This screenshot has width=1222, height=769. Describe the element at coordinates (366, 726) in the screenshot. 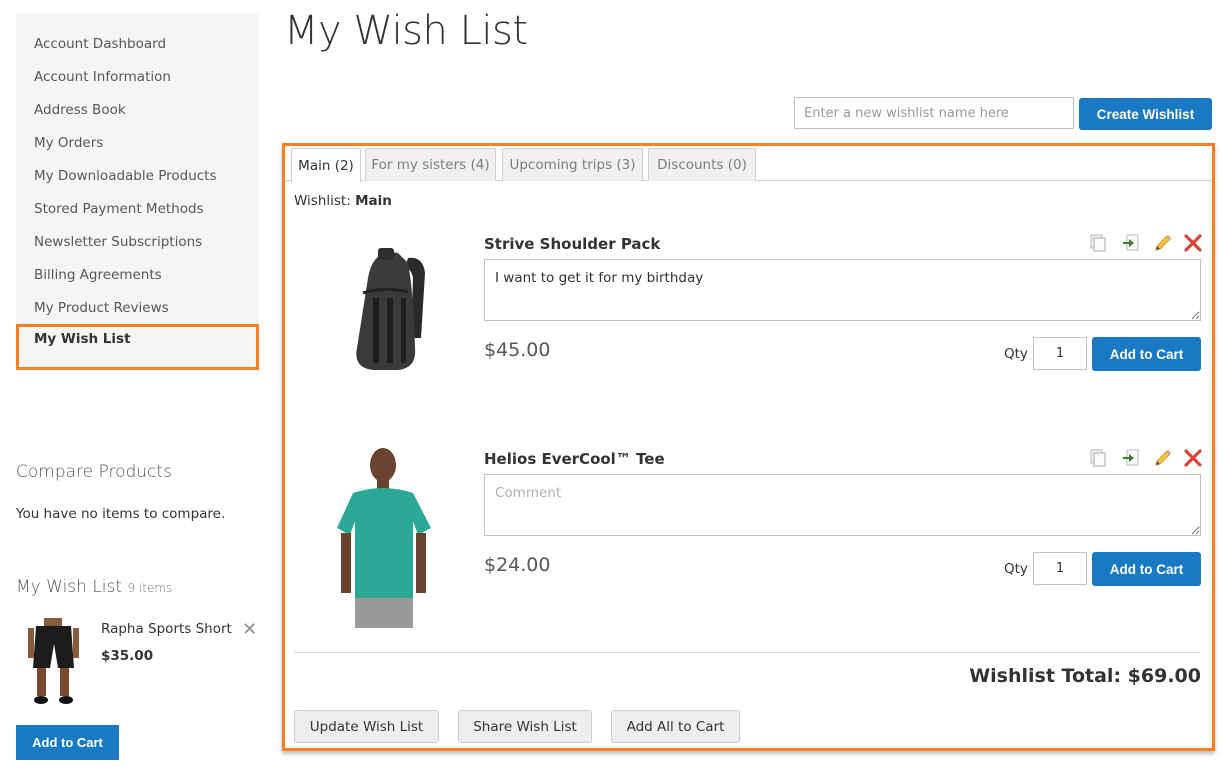

I see `update-wish-list-button: Update Wish List` at that location.